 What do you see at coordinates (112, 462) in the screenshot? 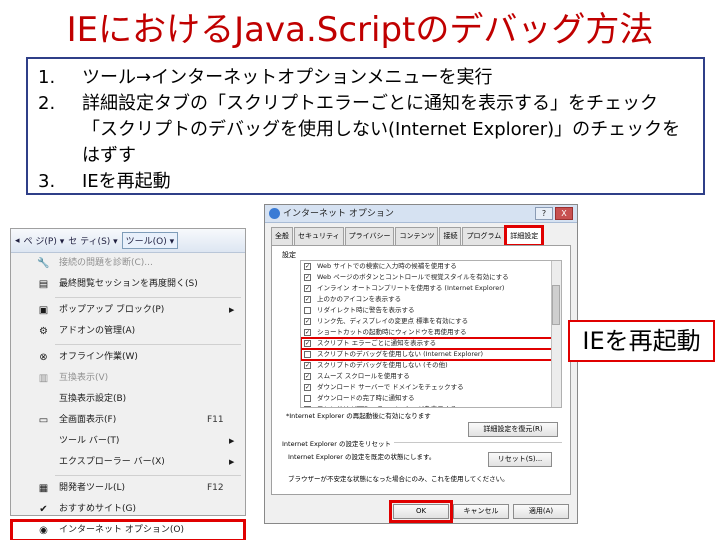
I see `menu-item-label: エクスプローラー バー(X)` at bounding box center [112, 462].